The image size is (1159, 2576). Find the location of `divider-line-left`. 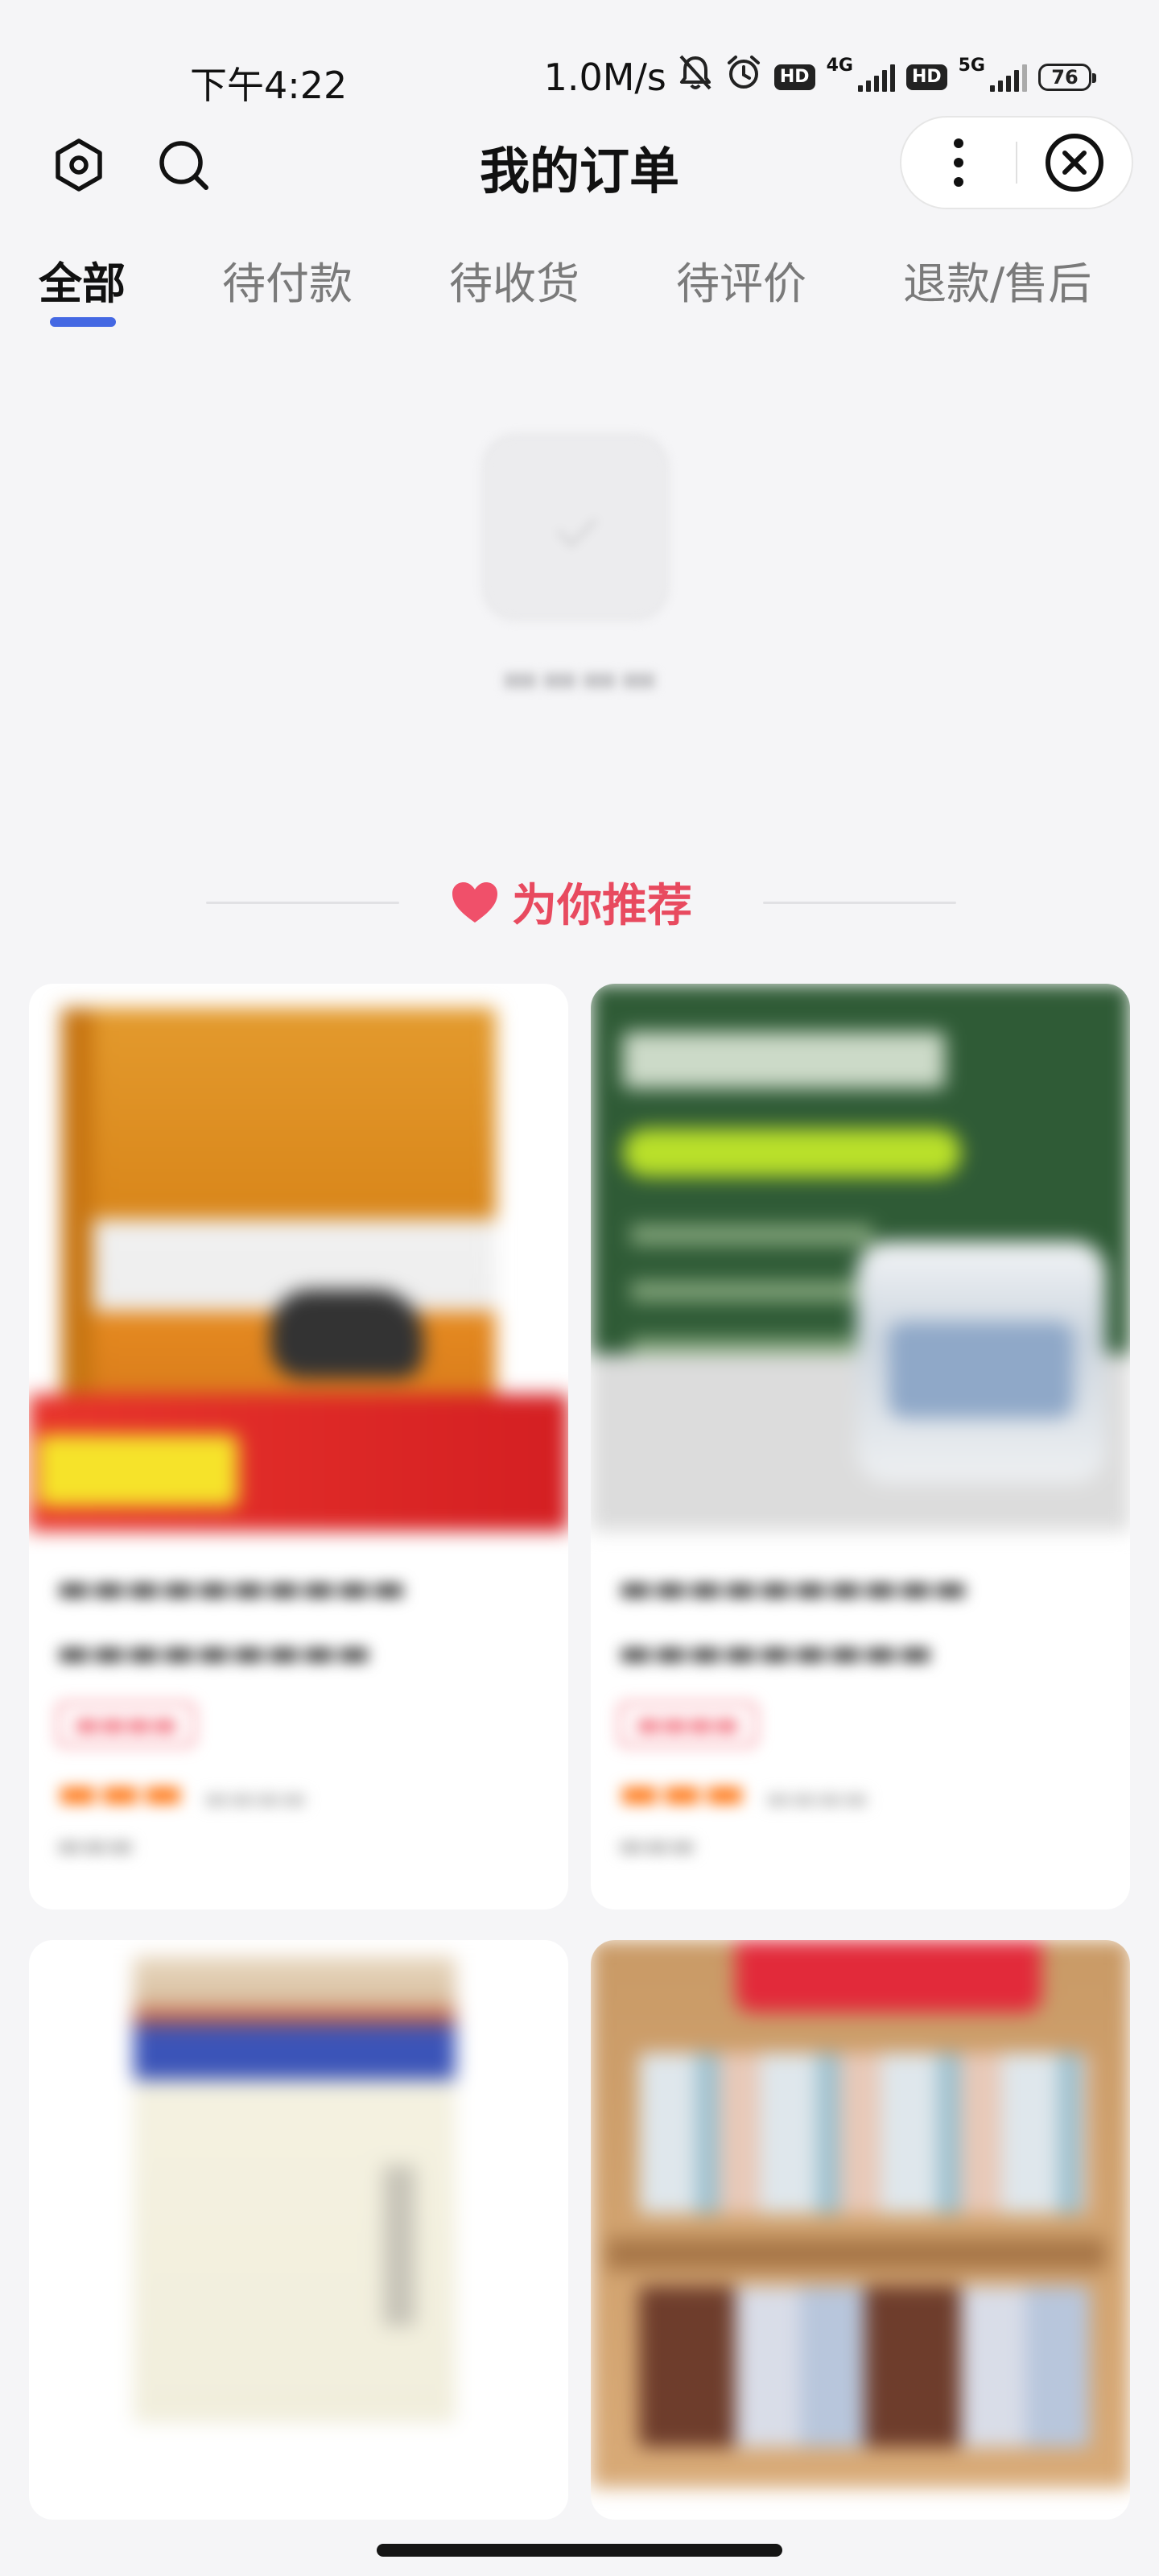

divider-line-left is located at coordinates (302, 903).